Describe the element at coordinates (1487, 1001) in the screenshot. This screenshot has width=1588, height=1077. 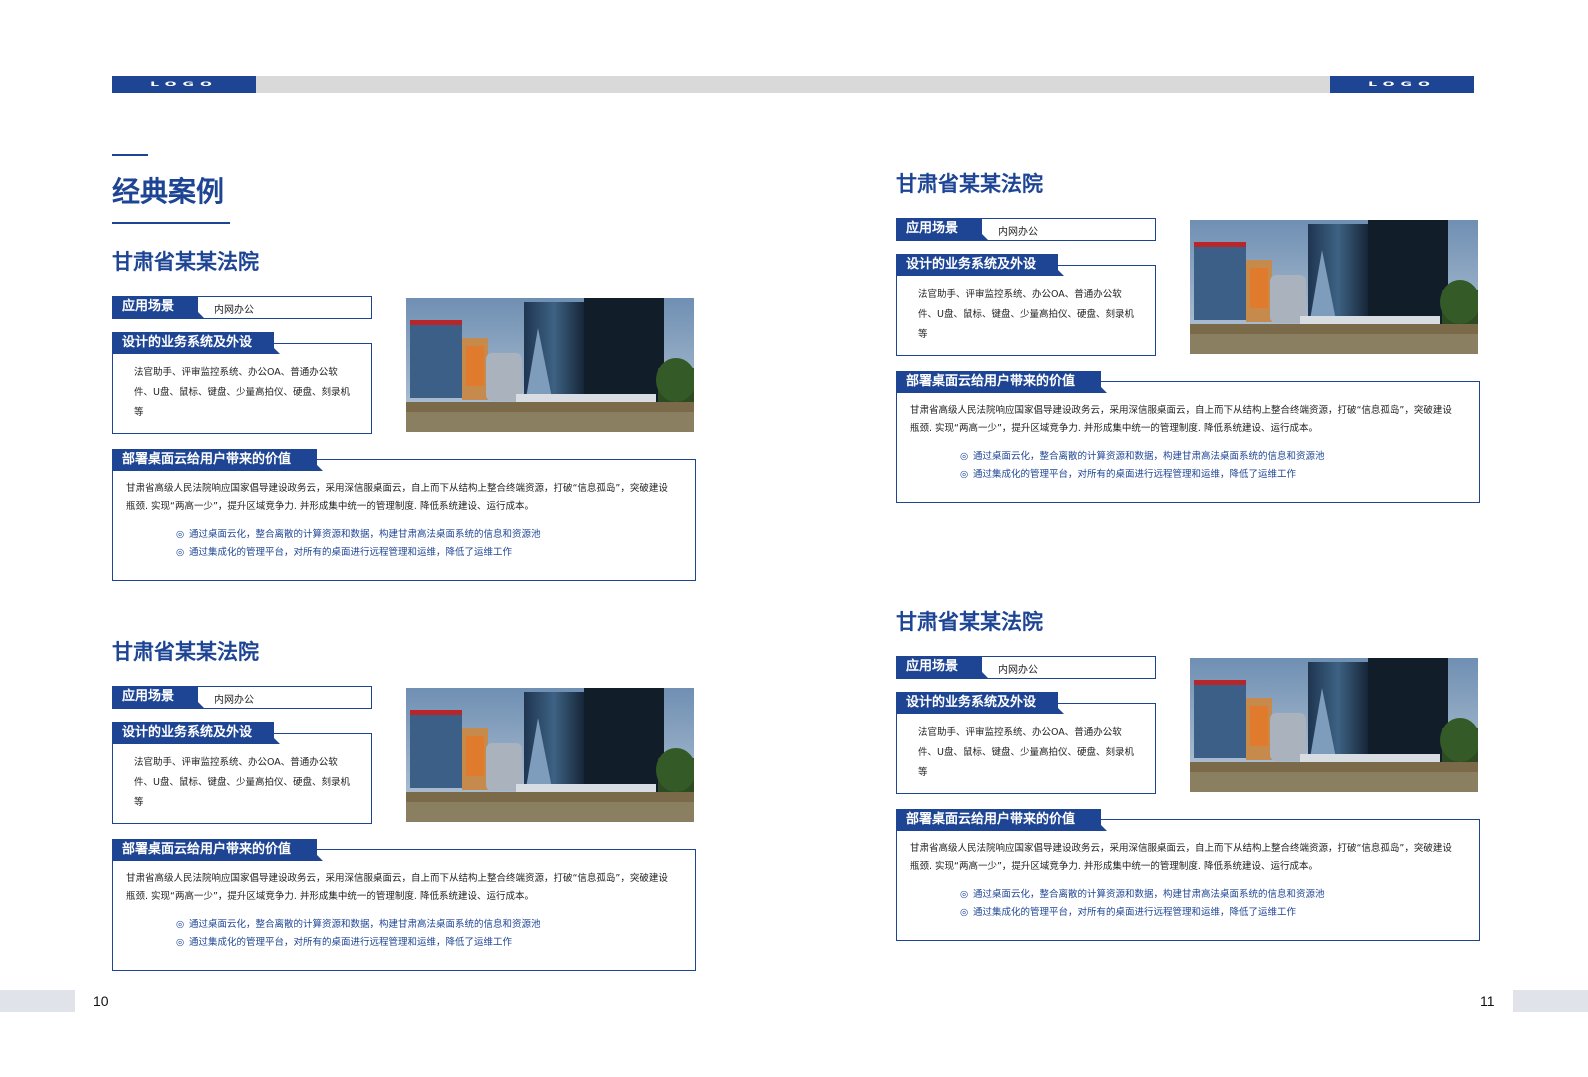
I see `page-number-right: 11` at that location.